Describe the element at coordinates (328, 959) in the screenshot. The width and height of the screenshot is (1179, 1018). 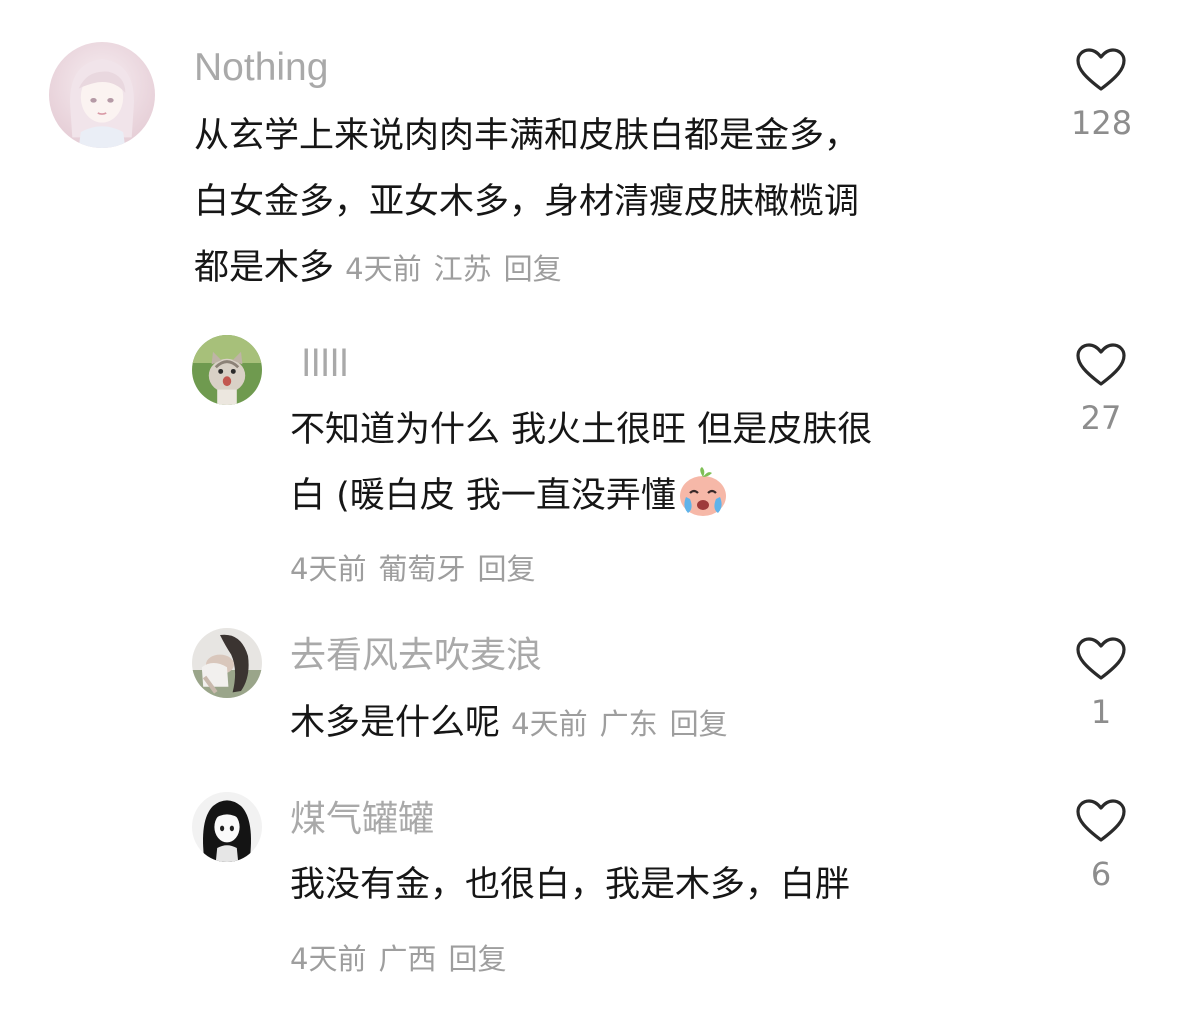
I see `comment-time: 4天前` at that location.